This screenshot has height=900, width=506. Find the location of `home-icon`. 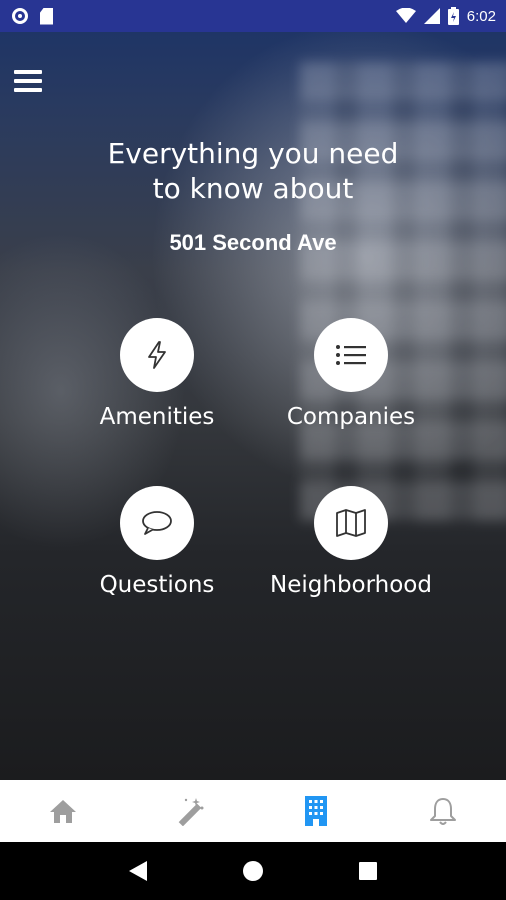

home-icon is located at coordinates (63, 811).